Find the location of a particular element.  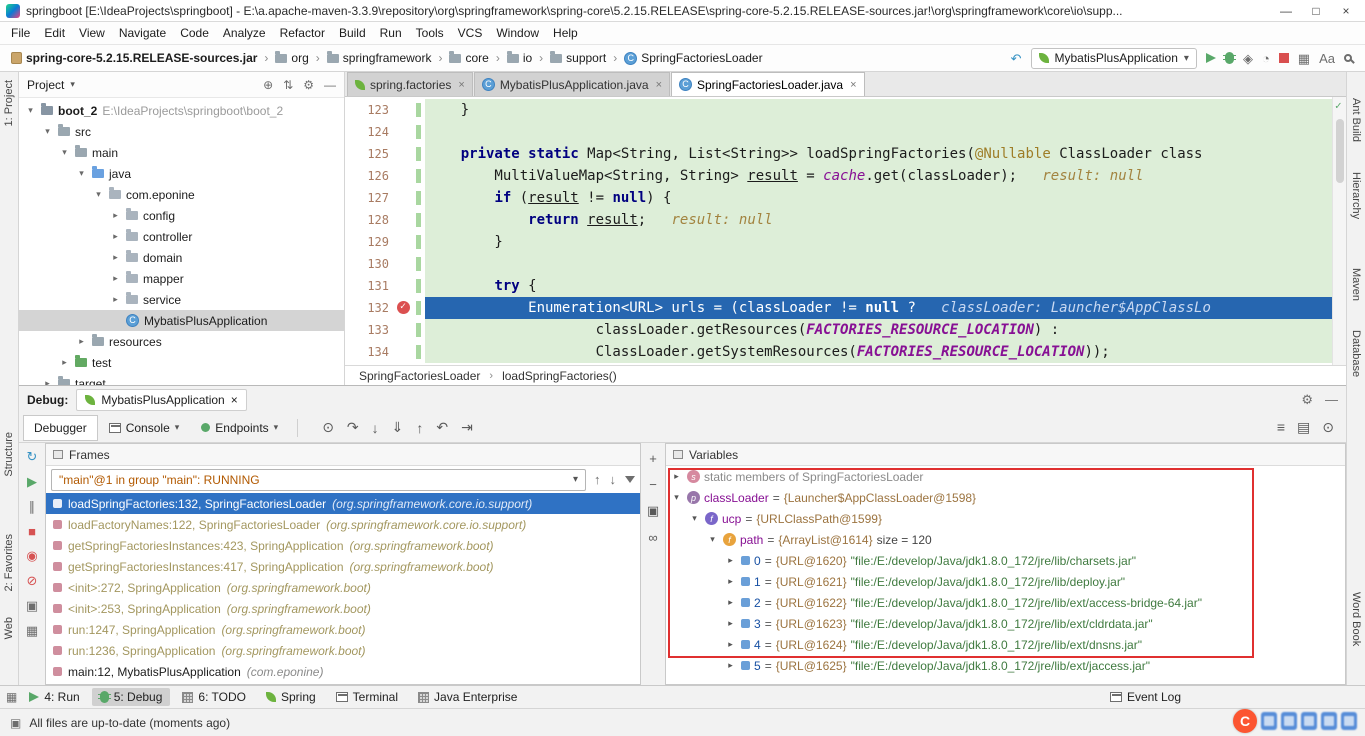

step-into-icon: ↓ is located at coordinates (375, 428).